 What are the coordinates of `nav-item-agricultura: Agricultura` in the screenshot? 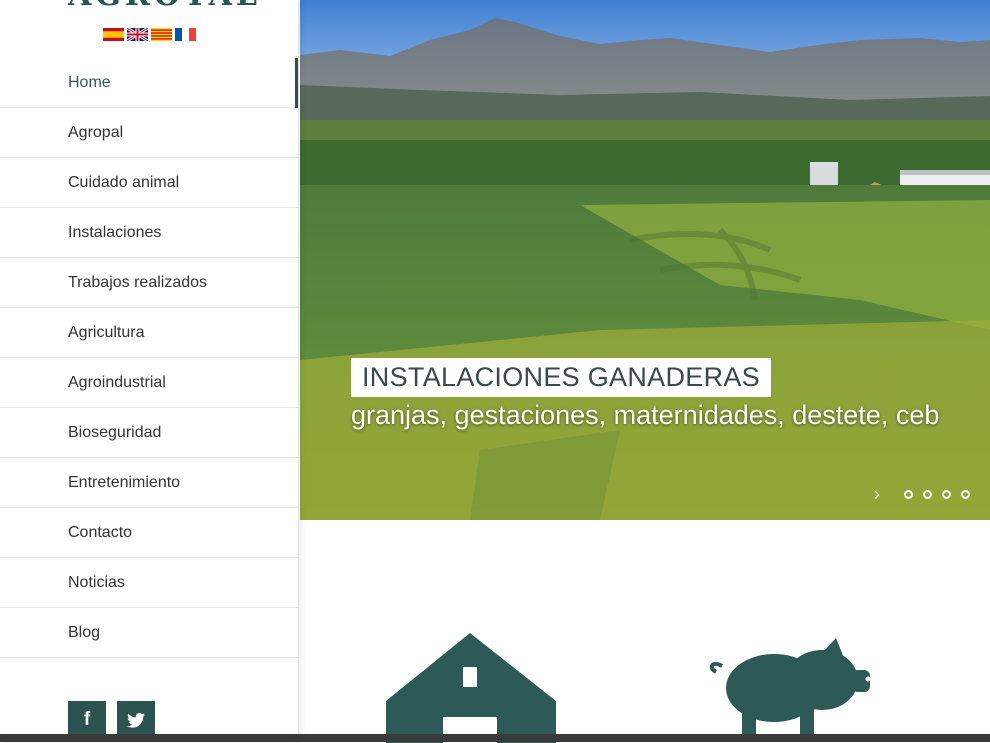 It's located at (149, 333).